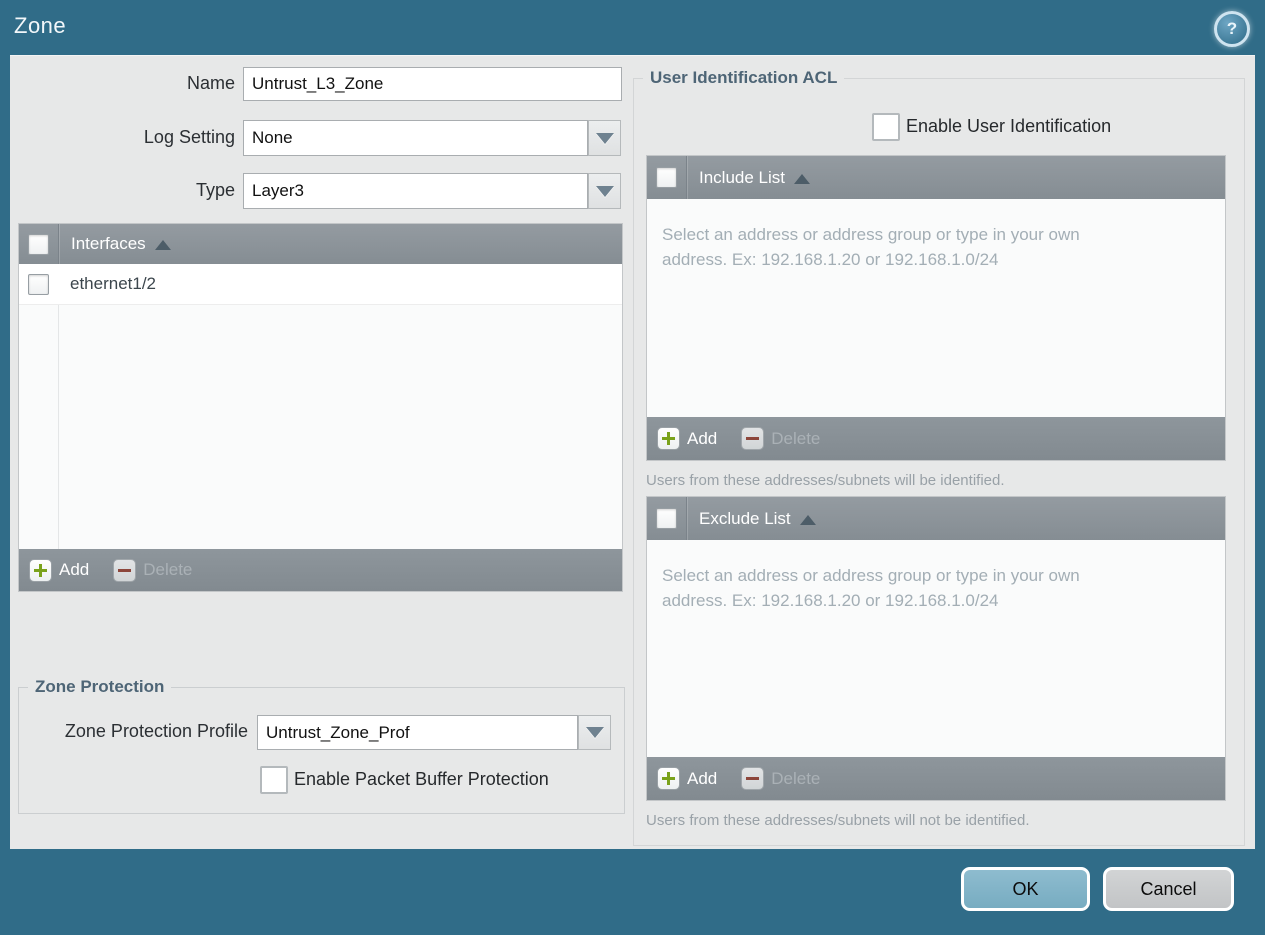 The image size is (1265, 935). What do you see at coordinates (40, 25) in the screenshot?
I see `dialog-title: Zone` at bounding box center [40, 25].